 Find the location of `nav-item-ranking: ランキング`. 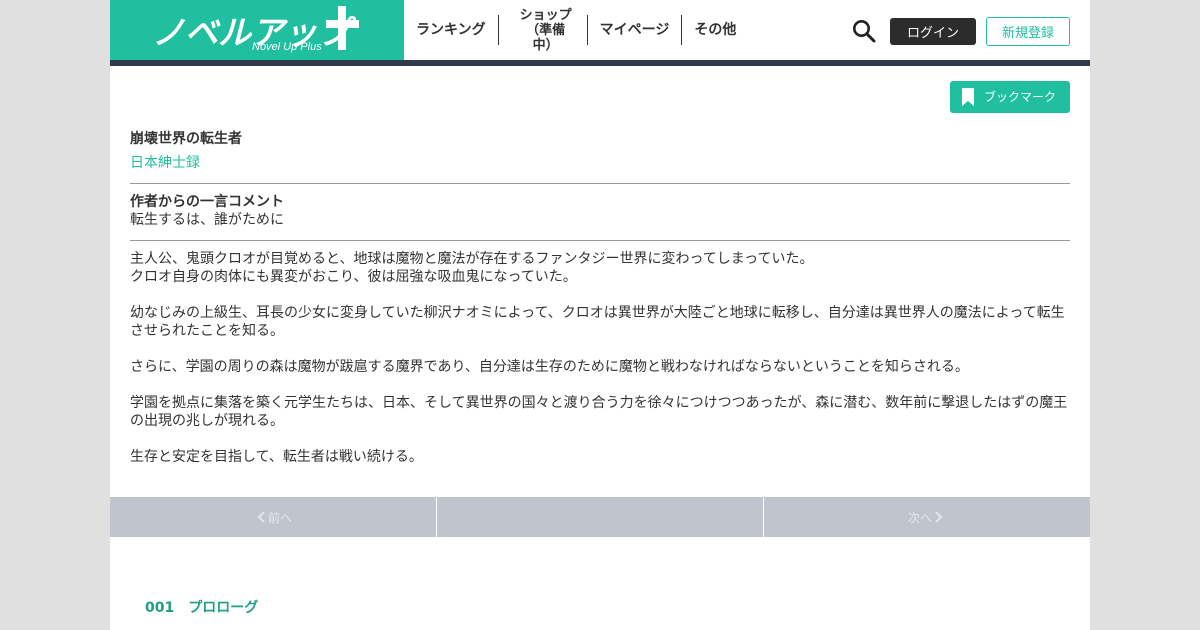

nav-item-ranking: ランキング is located at coordinates (451, 30).